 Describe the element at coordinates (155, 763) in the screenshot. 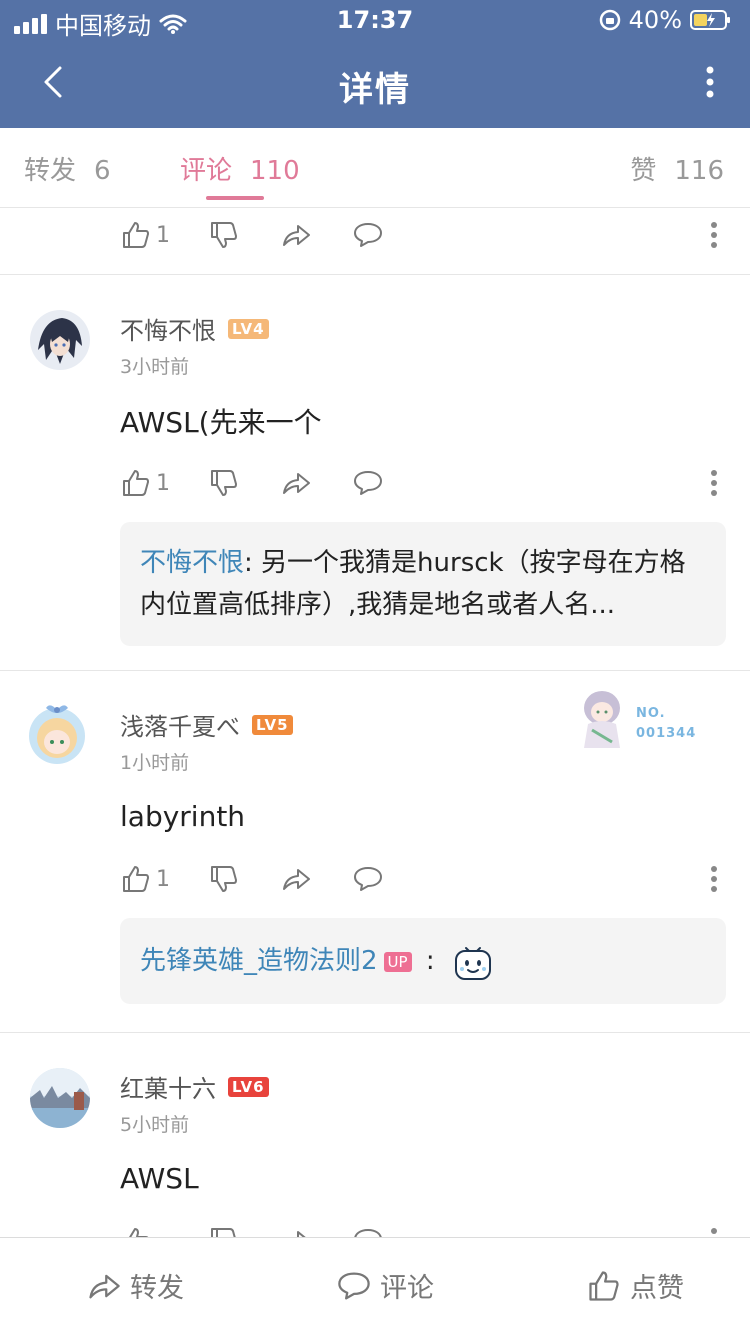

I see `comment-time: 1小时前` at that location.